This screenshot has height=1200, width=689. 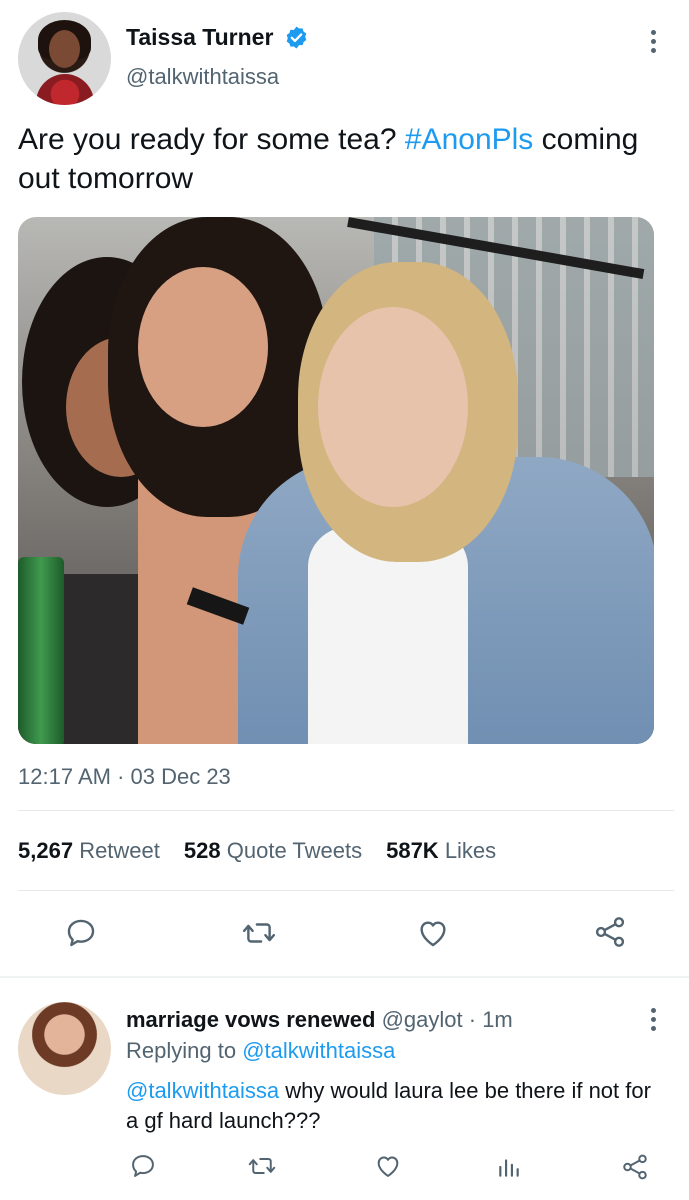 What do you see at coordinates (490, 1019) in the screenshot?
I see `reply-time: · 1m` at bounding box center [490, 1019].